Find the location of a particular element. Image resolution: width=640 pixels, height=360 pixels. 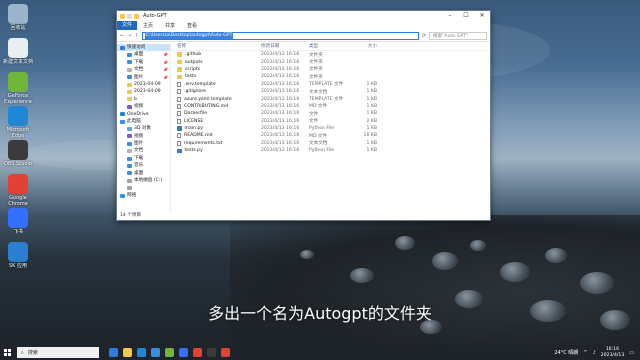

back-arrow-icon: ← is located at coordinates (122, 36).